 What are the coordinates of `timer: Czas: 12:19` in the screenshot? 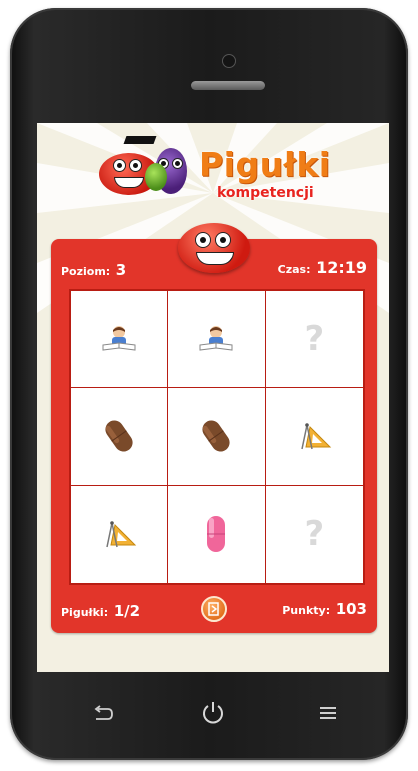 It's located at (322, 267).